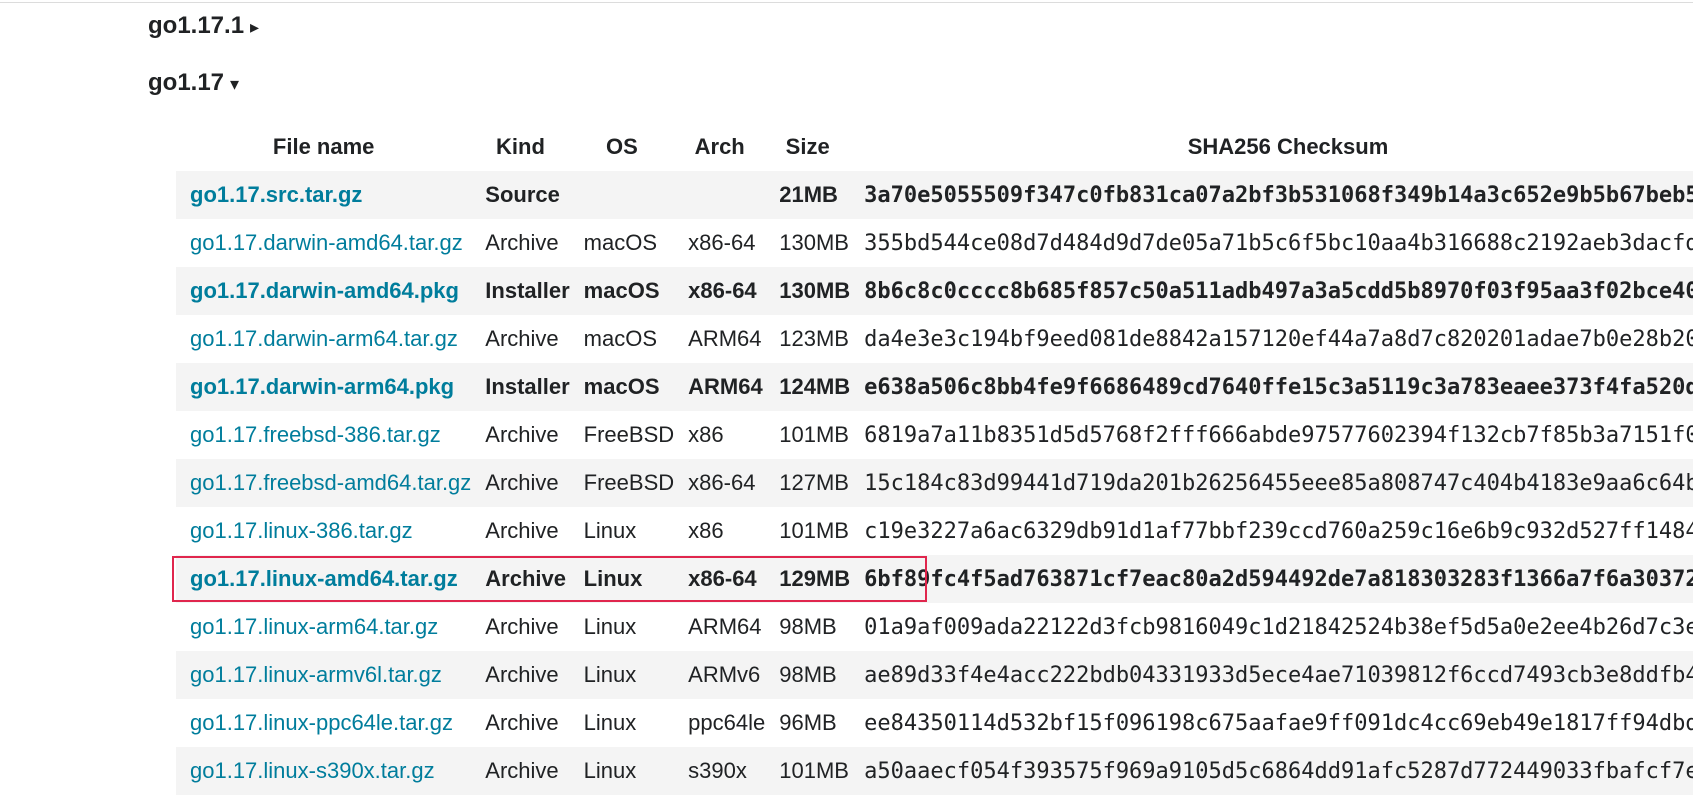  Describe the element at coordinates (808, 722) in the screenshot. I see `cell-size: 96MB` at that location.